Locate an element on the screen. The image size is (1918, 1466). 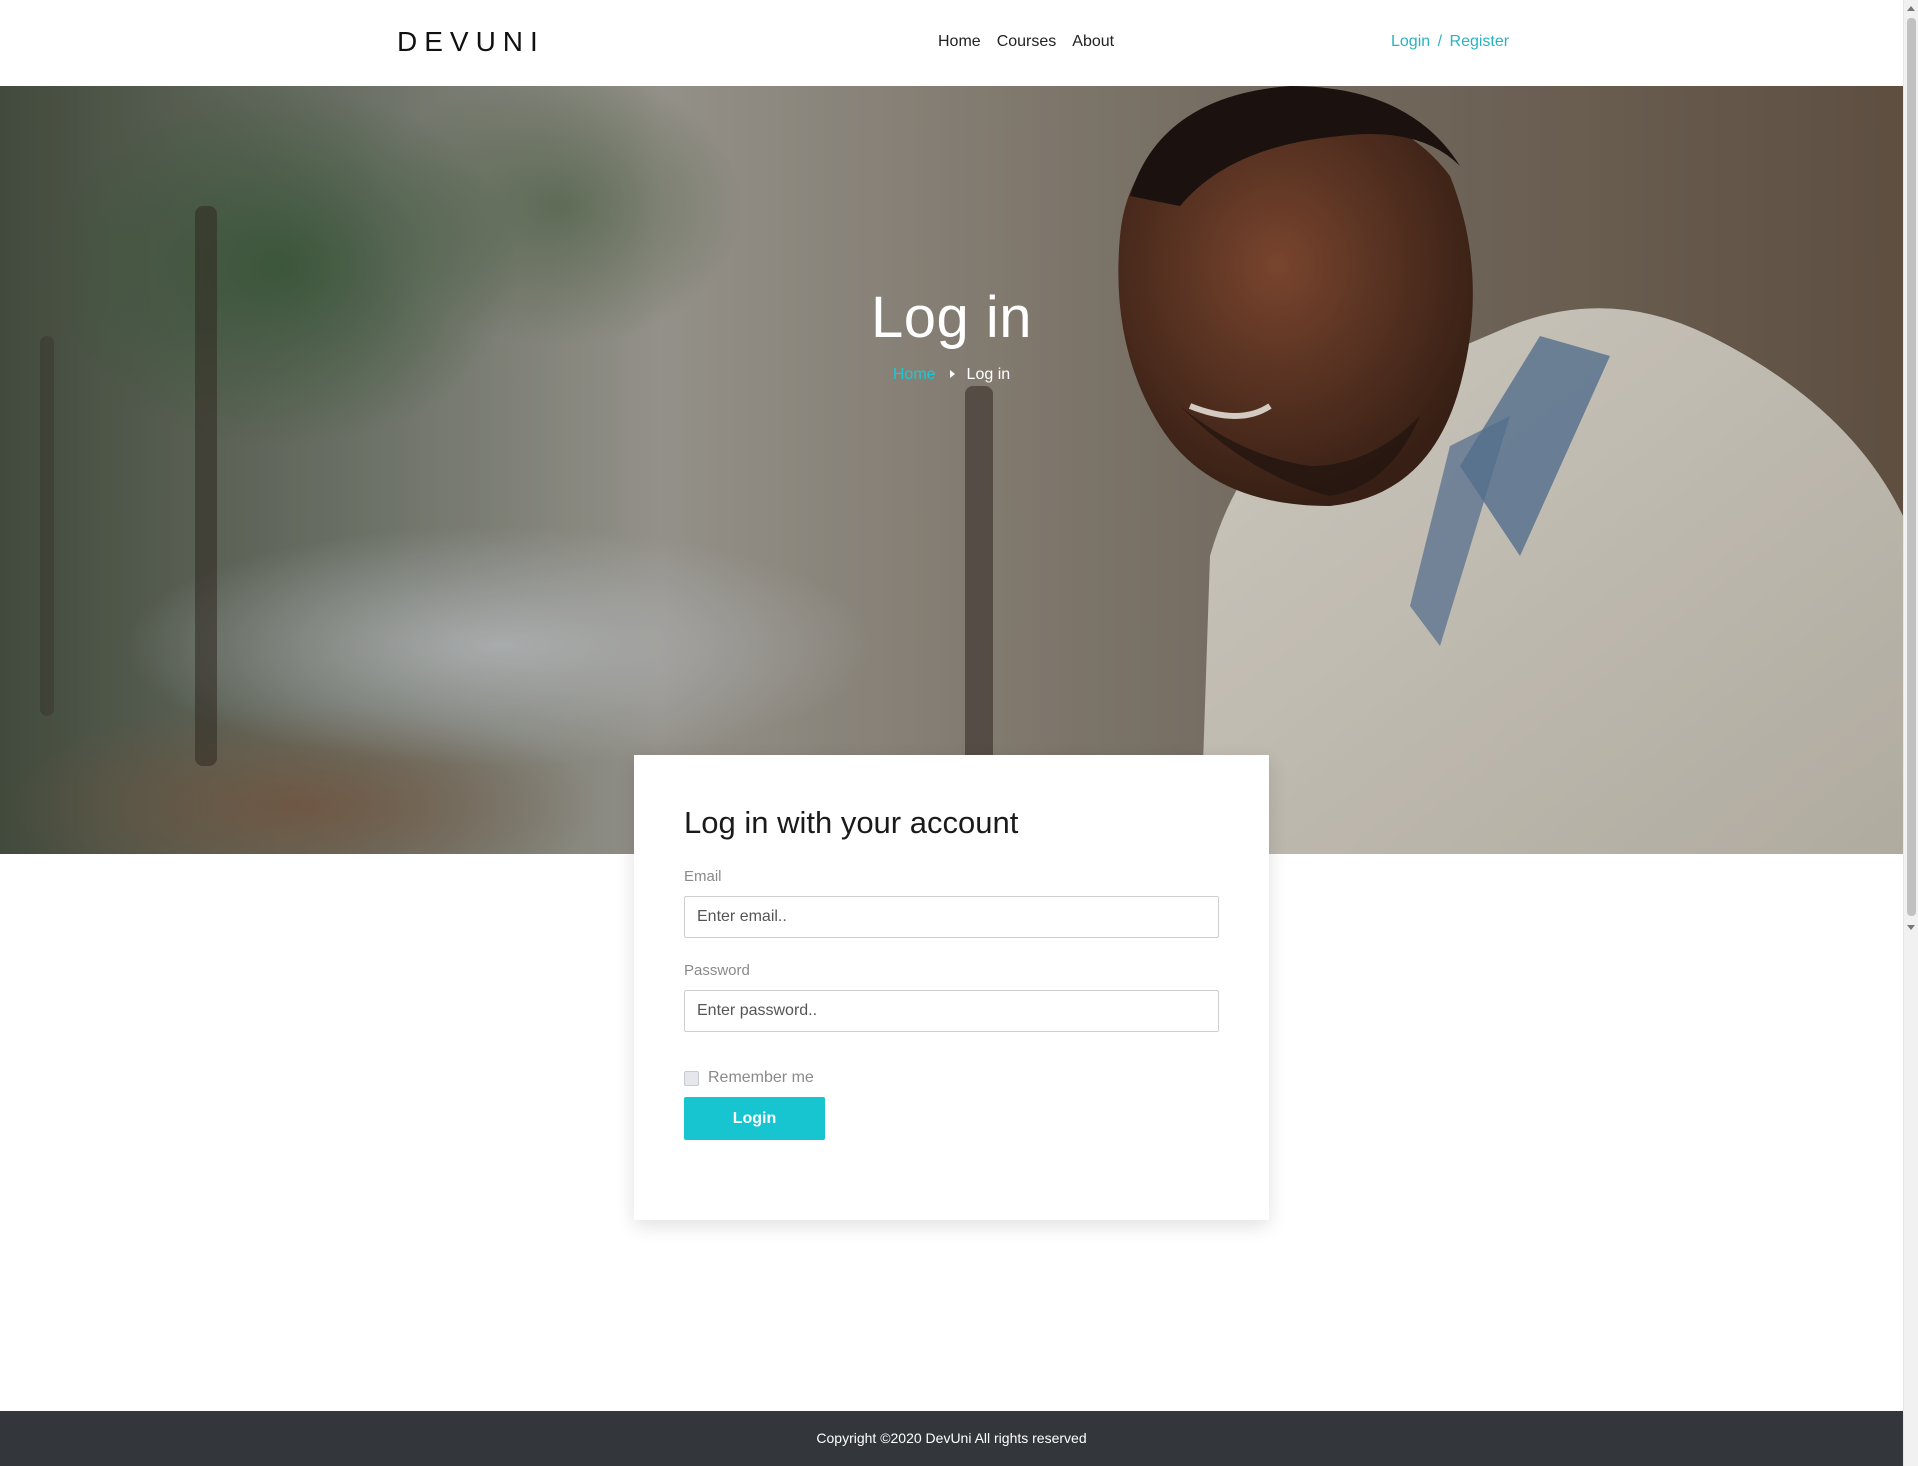
remember-me-label: Remember me is located at coordinates (761, 1078).